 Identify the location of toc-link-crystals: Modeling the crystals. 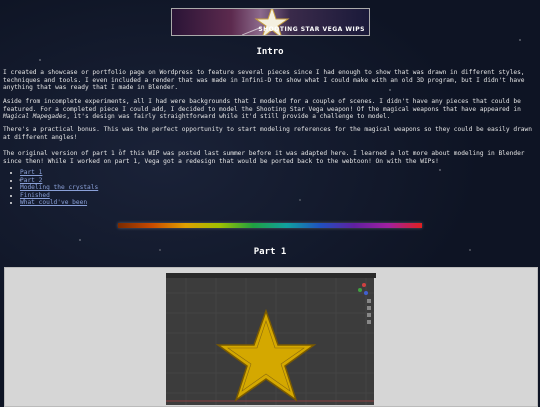
(59, 187).